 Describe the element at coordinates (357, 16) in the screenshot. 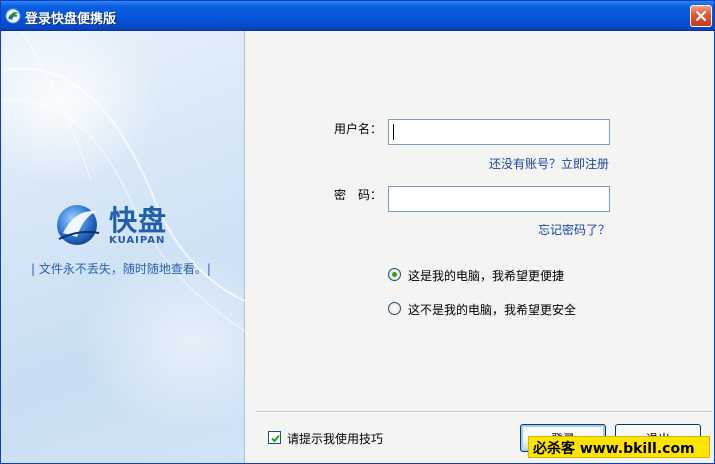

I see `title-bar: 登录快盘便携版` at that location.